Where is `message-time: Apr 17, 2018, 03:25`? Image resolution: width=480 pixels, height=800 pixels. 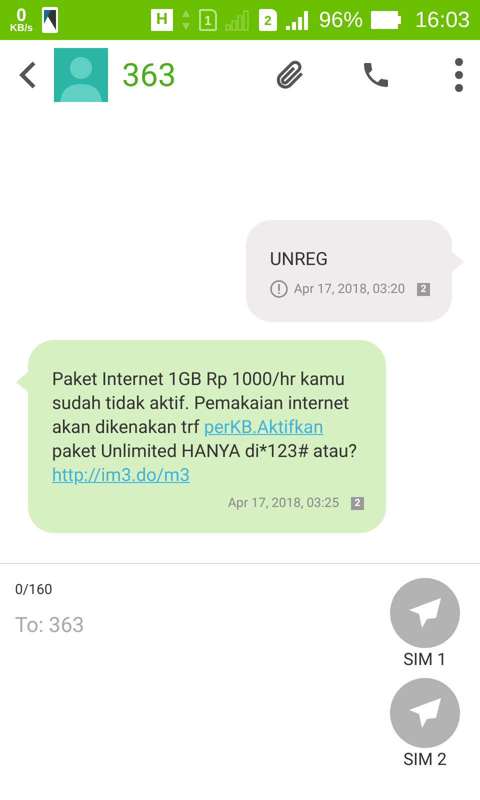 message-time: Apr 17, 2018, 03:25 is located at coordinates (283, 503).